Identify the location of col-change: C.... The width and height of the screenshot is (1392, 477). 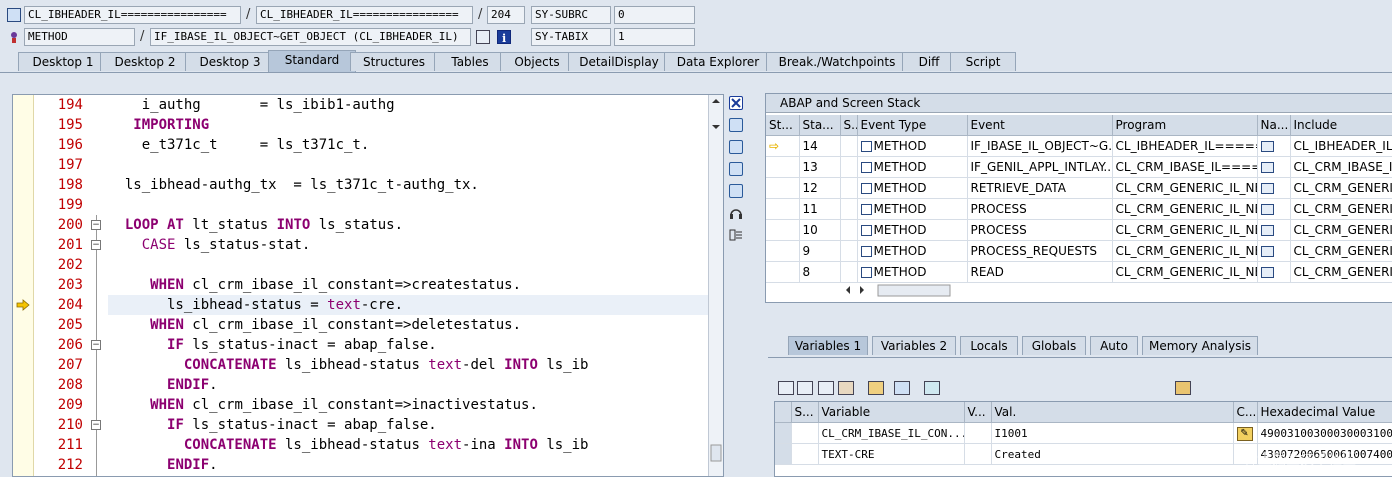
(1245, 412).